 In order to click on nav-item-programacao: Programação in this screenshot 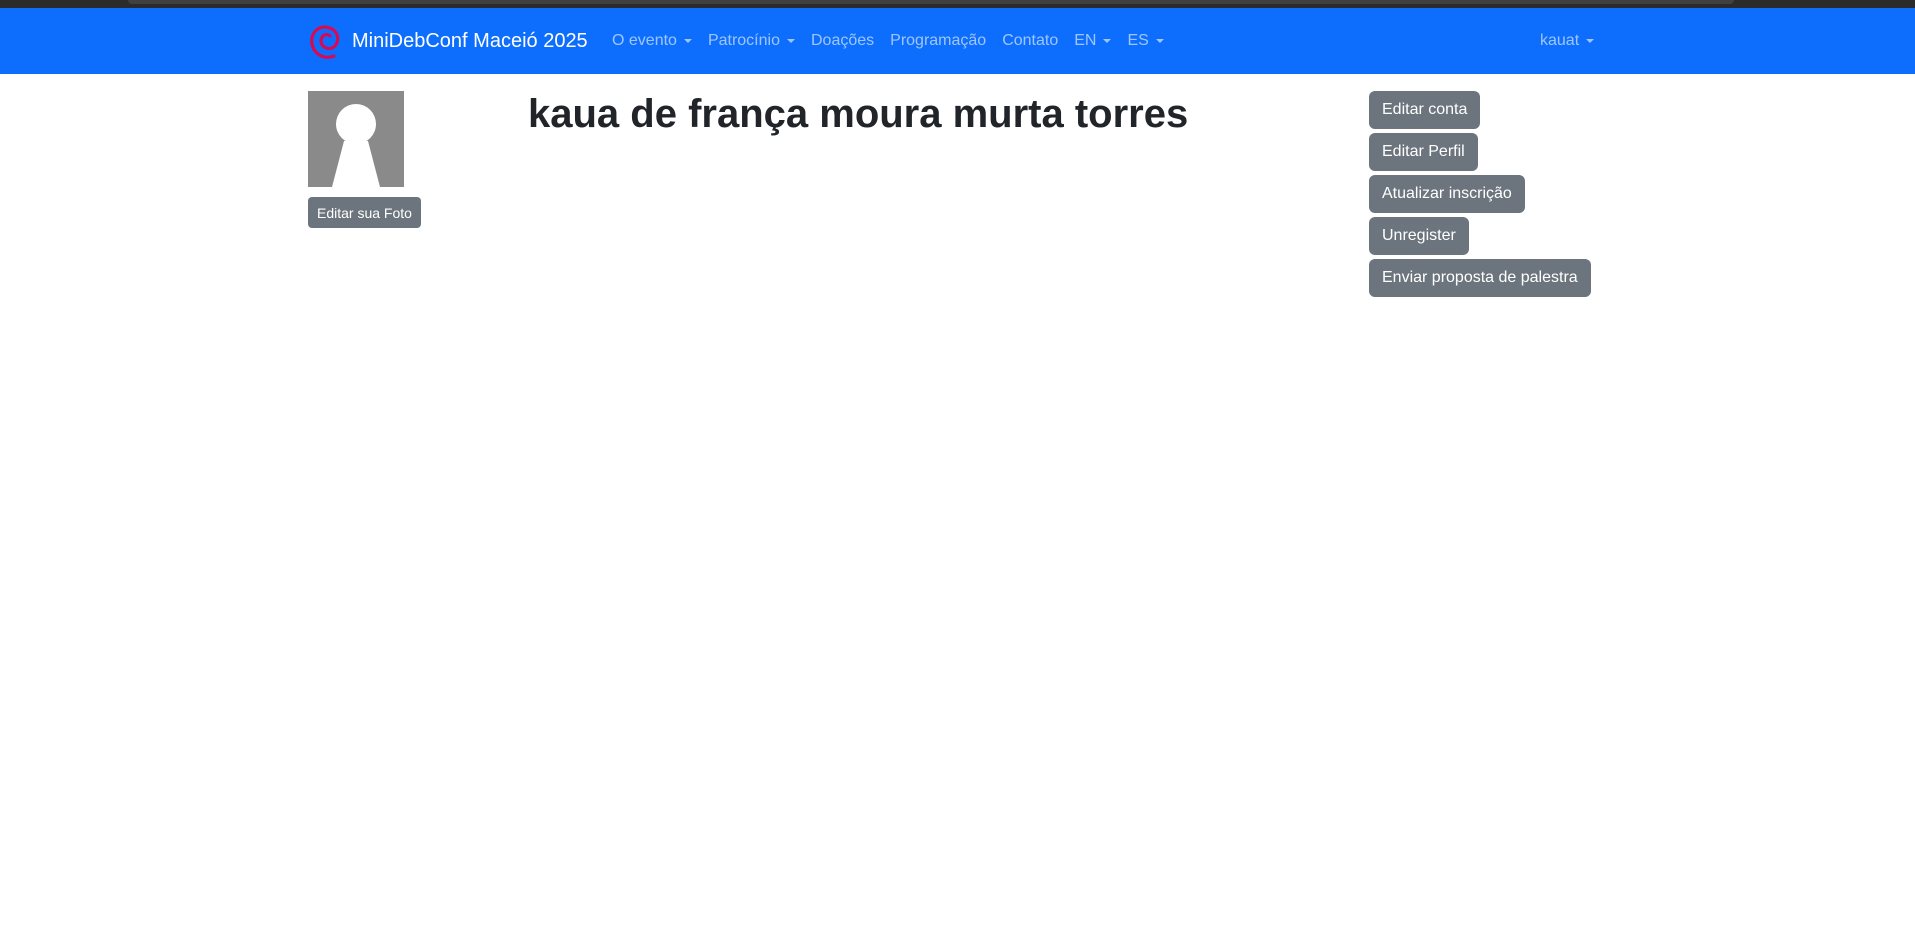, I will do `click(938, 41)`.